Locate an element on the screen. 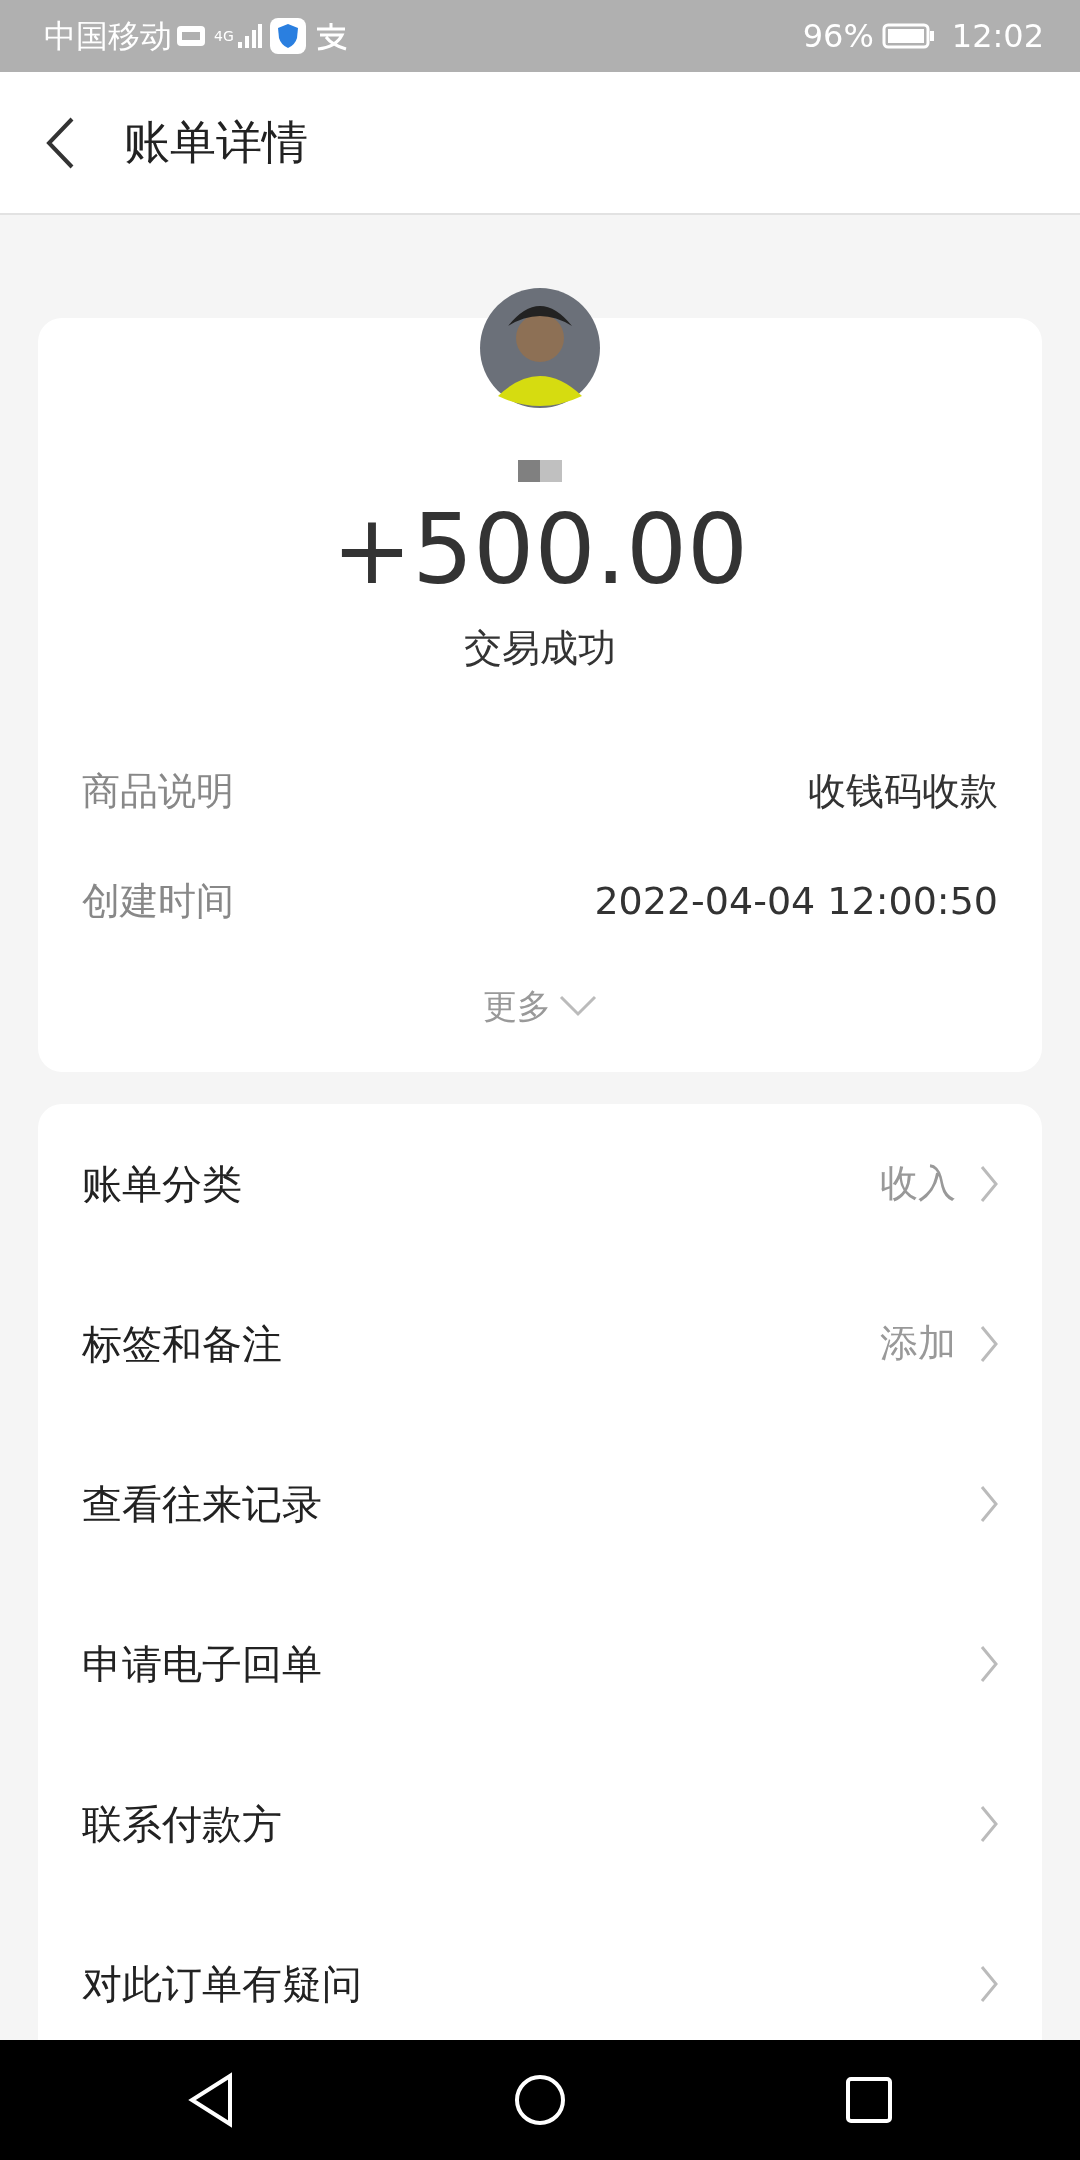 Image resolution: width=1080 pixels, height=2160 pixels. list-item: 联系付款方 is located at coordinates (540, 1823).